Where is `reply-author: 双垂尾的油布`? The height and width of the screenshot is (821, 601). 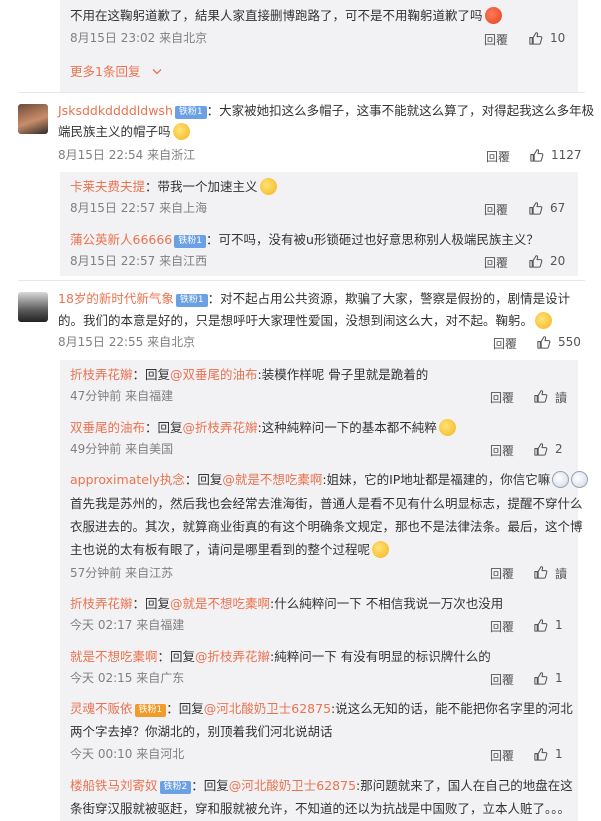 reply-author: 双垂尾的油布 is located at coordinates (107, 427).